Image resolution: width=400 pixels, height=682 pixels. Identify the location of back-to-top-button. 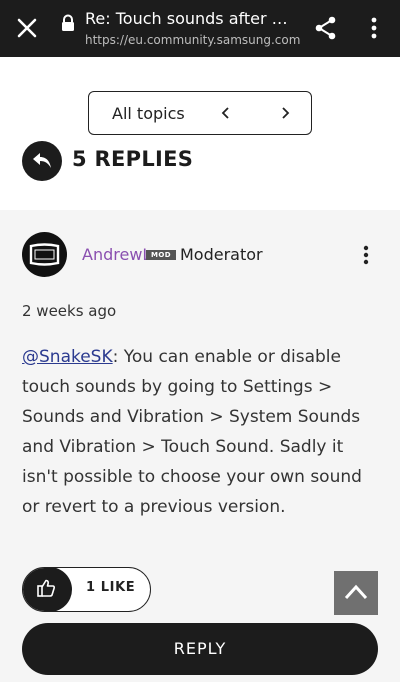
(356, 593).